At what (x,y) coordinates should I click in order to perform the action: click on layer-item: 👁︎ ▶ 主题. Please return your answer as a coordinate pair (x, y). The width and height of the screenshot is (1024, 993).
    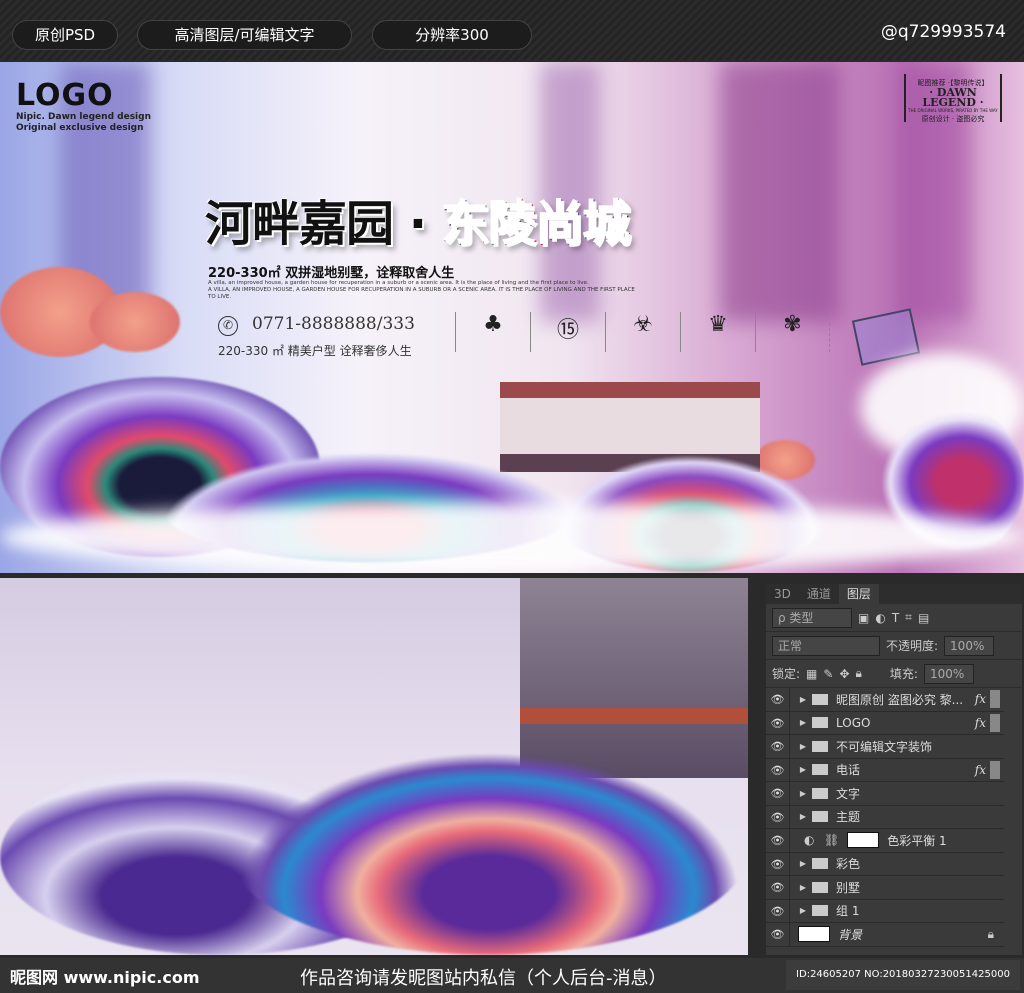
    Looking at the image, I should click on (885, 817).